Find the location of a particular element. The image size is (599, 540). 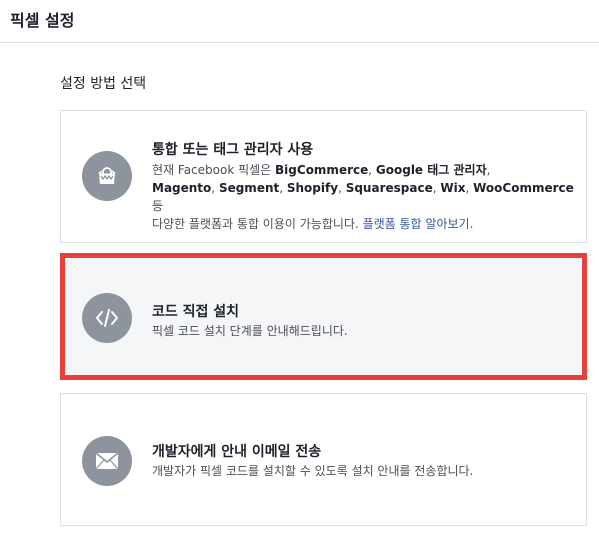

learn-integrations-link: 플랫폼 통합 알아보기 is located at coordinates (416, 224).